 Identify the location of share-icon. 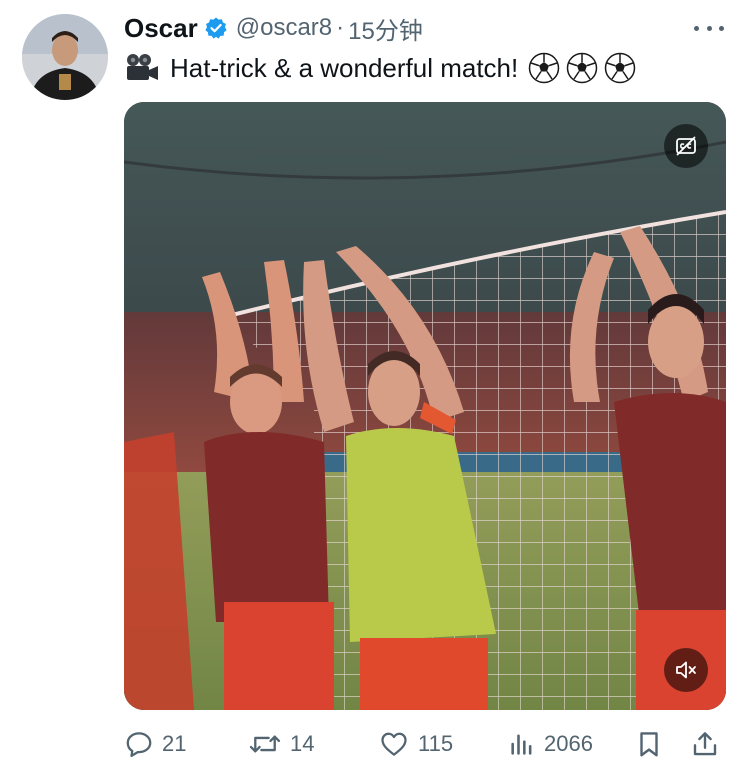
(705, 744).